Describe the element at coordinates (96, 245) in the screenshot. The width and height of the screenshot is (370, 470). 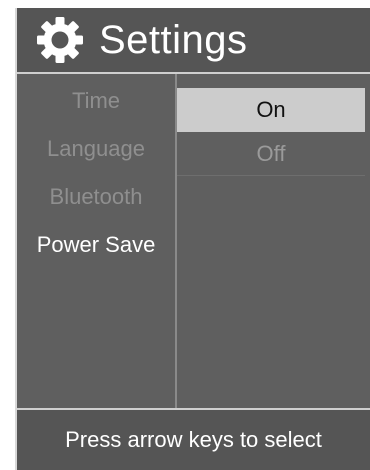
I see `menu-item-power-save: Power Save` at that location.